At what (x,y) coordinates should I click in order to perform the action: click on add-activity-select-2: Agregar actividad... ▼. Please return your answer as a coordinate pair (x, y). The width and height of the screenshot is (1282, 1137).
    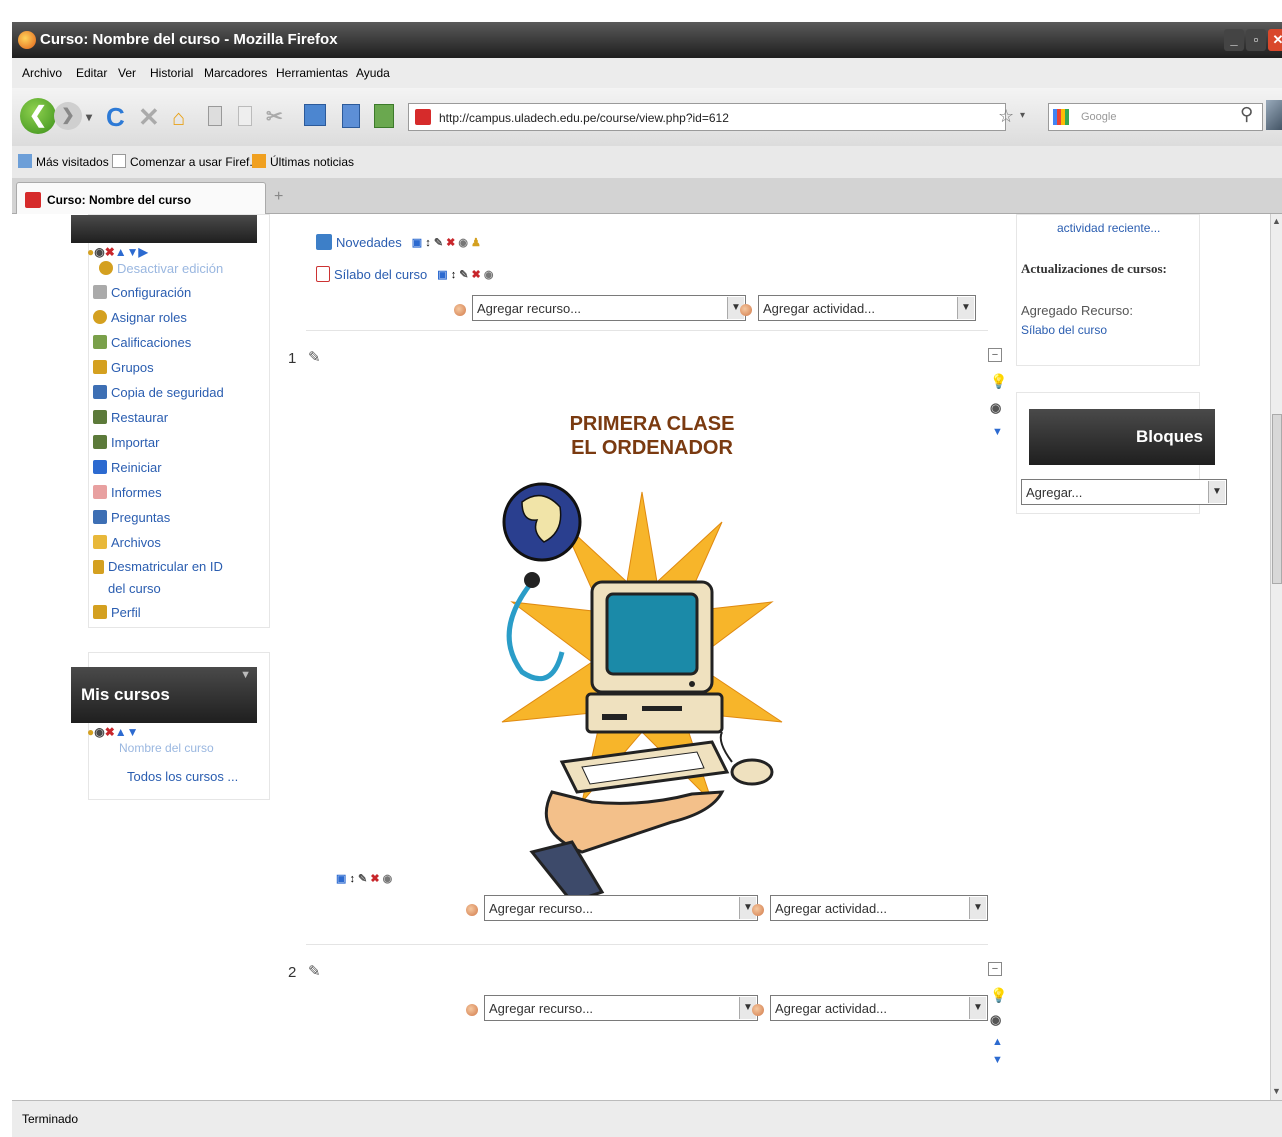
    Looking at the image, I should click on (879, 1008).